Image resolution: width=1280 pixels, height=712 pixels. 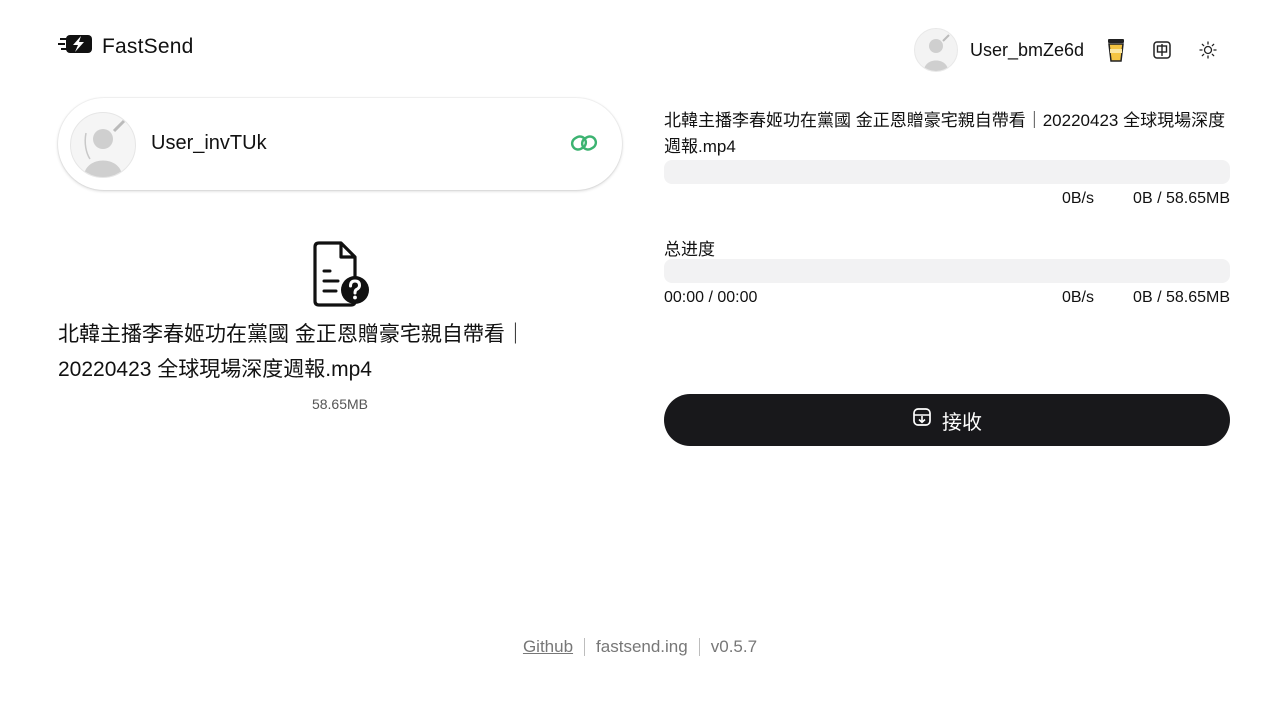 What do you see at coordinates (1162, 50) in the screenshot?
I see `language-toggle-icon` at bounding box center [1162, 50].